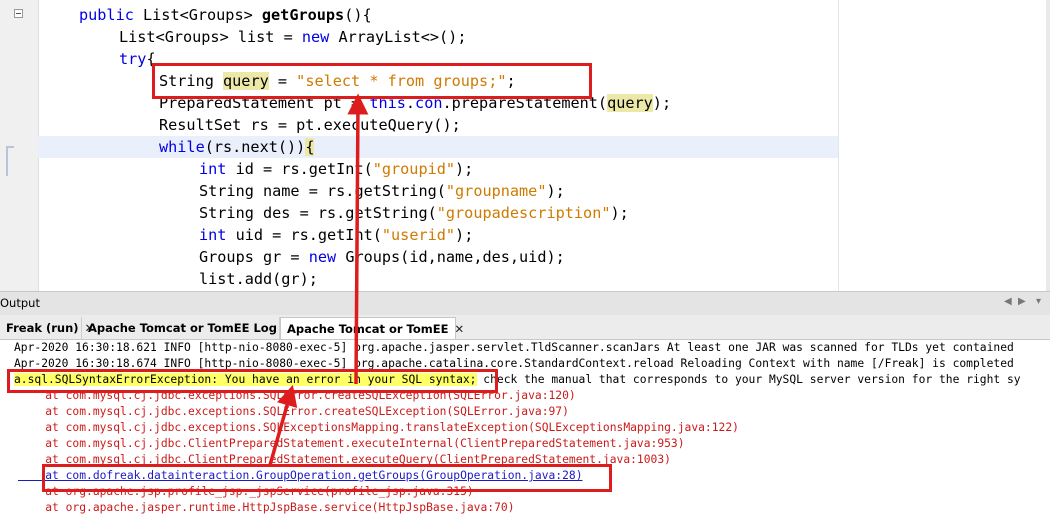 The height and width of the screenshot is (516, 1050). I want to click on code-line: ResultSet rs = pt.executeQuery();, so click(310, 125).